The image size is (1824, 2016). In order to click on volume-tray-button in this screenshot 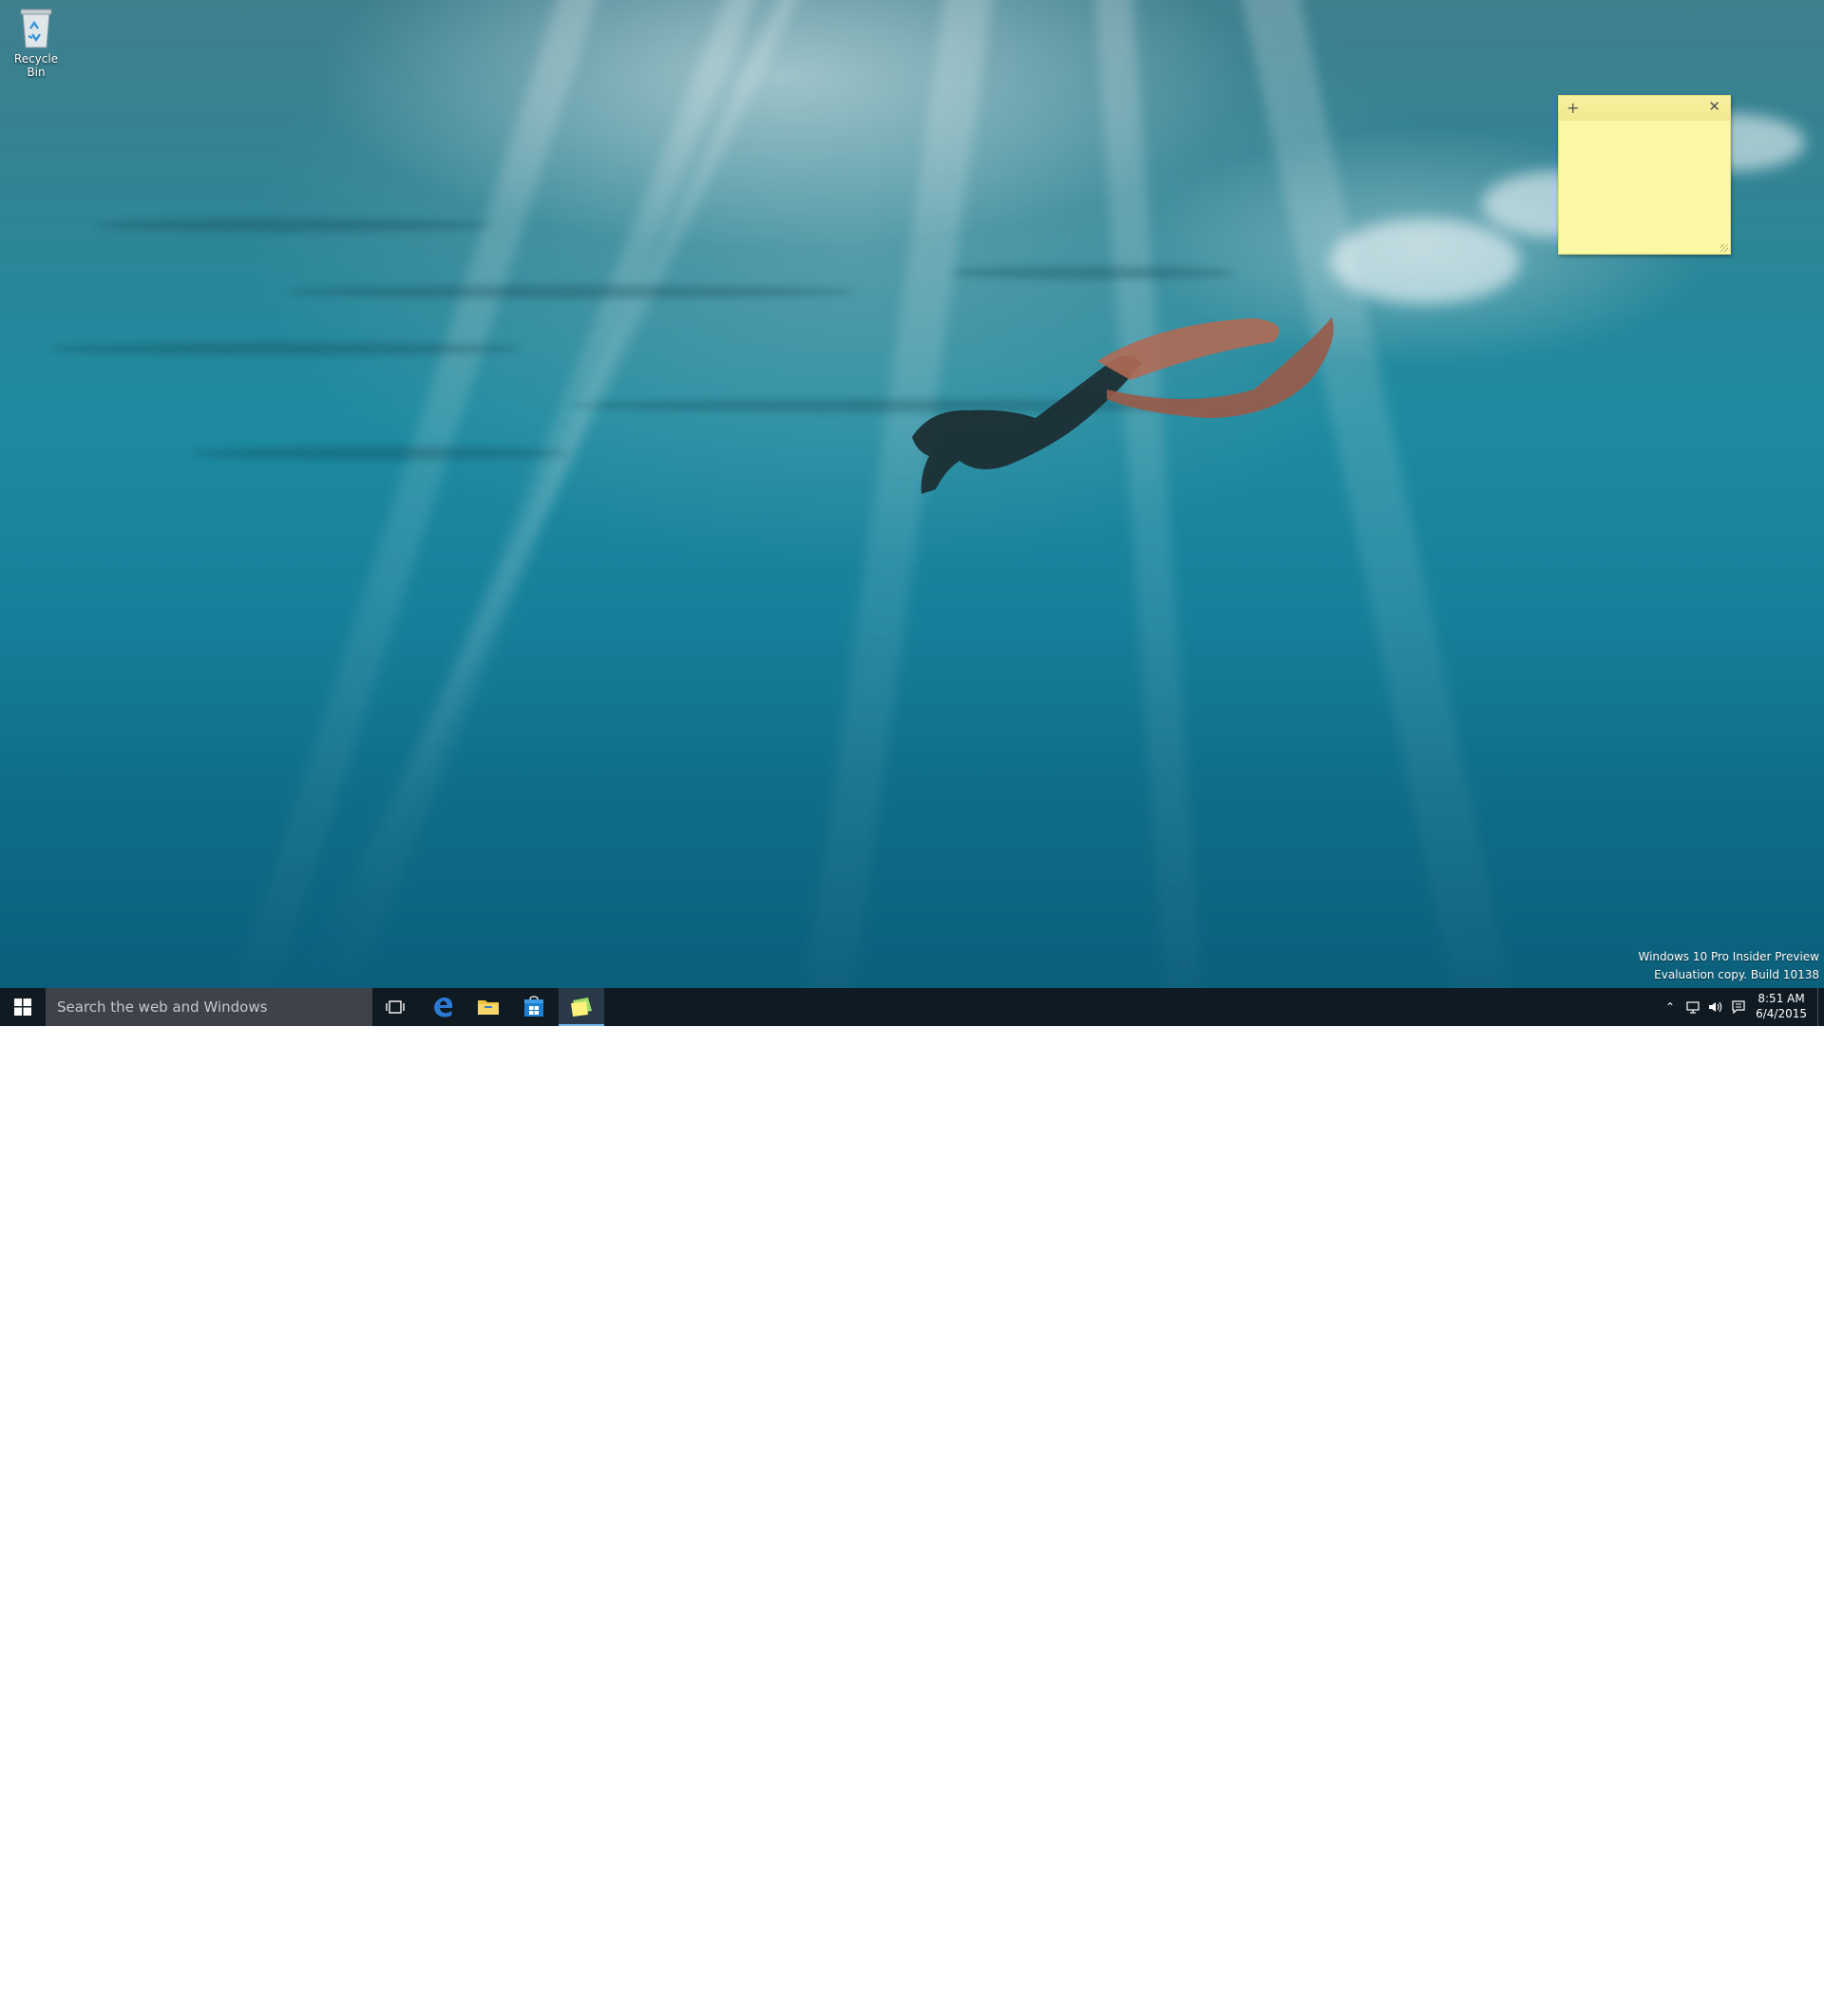, I will do `click(1715, 1007)`.